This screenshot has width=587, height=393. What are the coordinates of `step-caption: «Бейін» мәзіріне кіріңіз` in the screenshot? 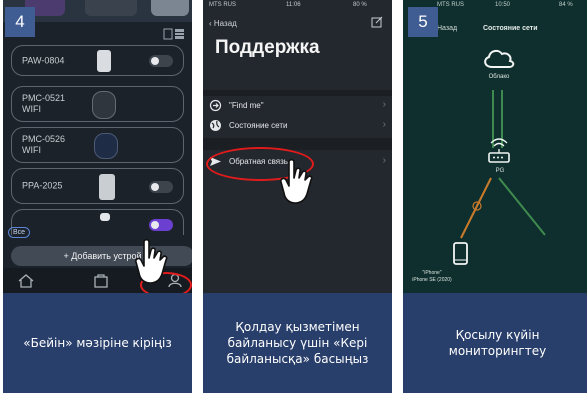 It's located at (97, 343).